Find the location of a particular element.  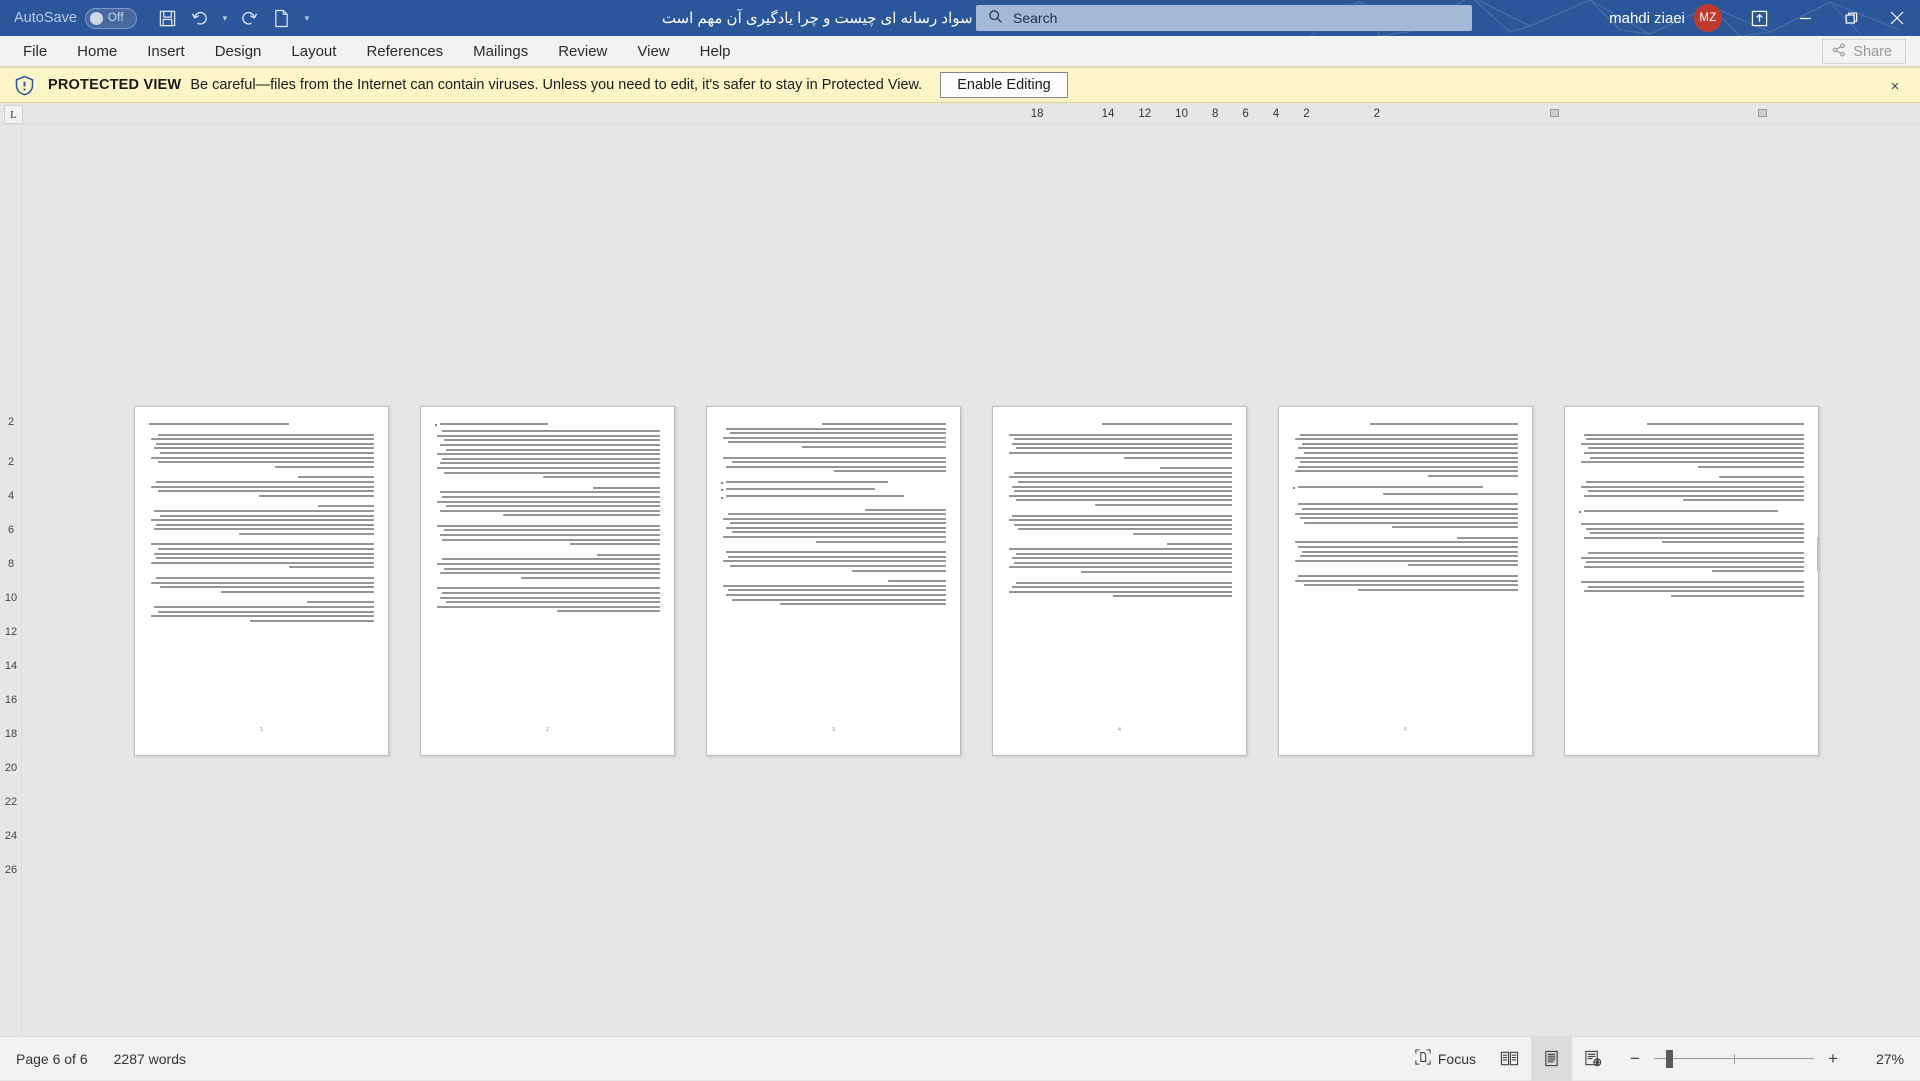

save-icon is located at coordinates (168, 18).